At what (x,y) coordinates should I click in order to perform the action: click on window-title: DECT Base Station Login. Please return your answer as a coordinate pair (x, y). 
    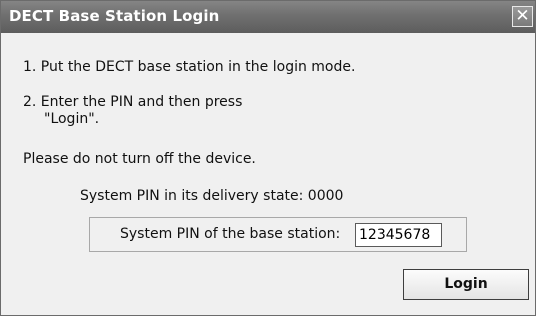
    Looking at the image, I should click on (114, 16).